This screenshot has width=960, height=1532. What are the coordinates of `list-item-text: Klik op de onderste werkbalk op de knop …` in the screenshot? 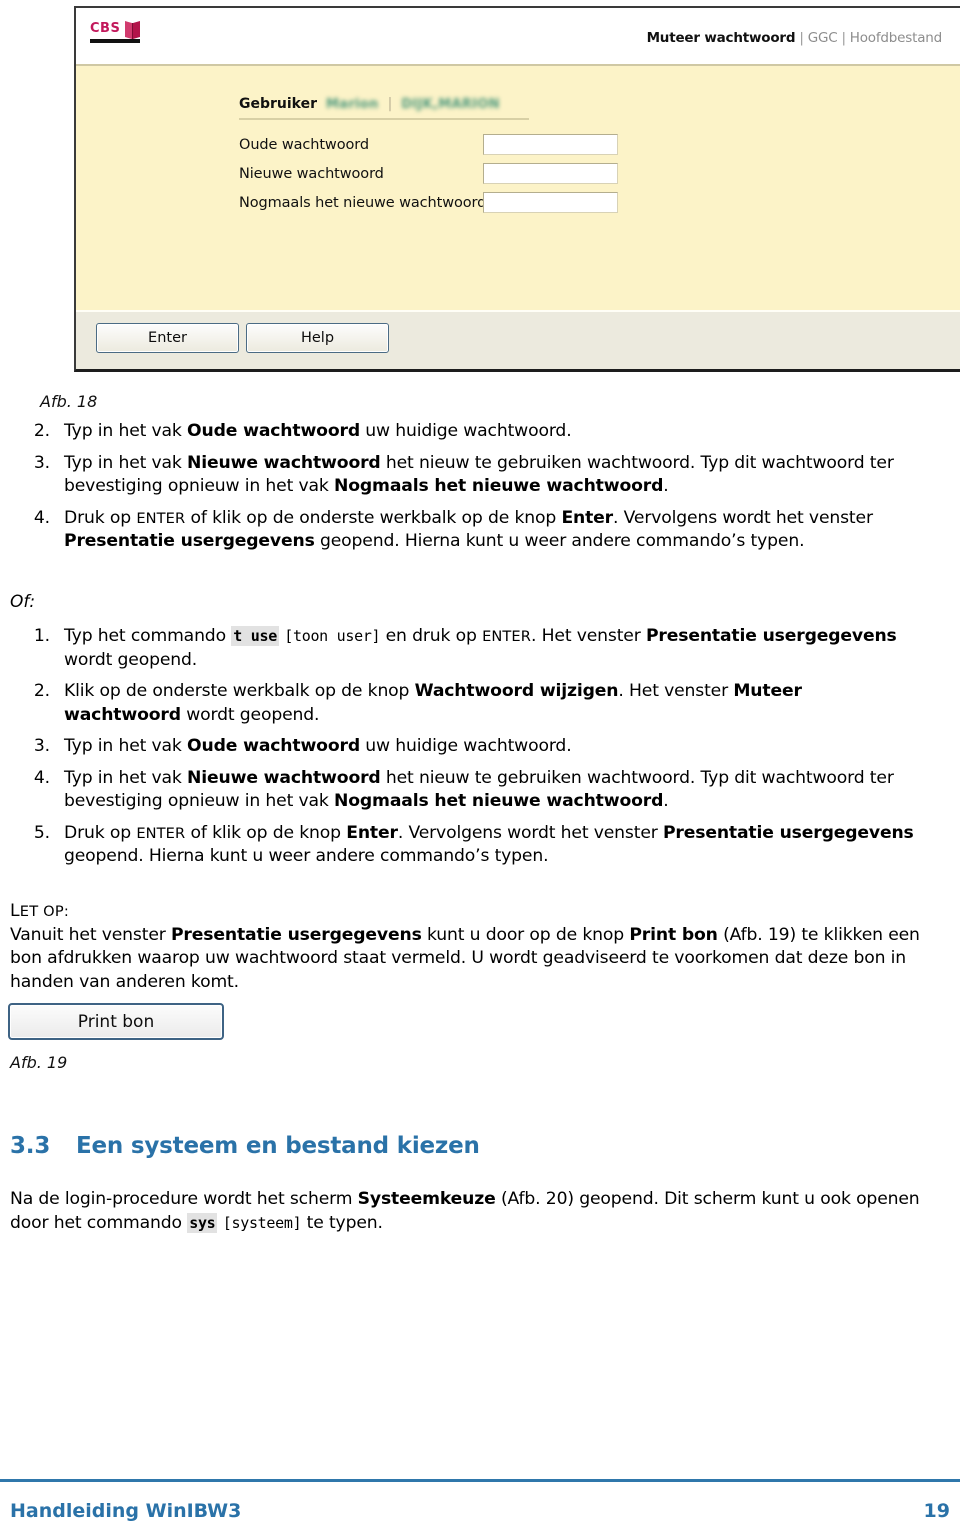 It's located at (433, 703).